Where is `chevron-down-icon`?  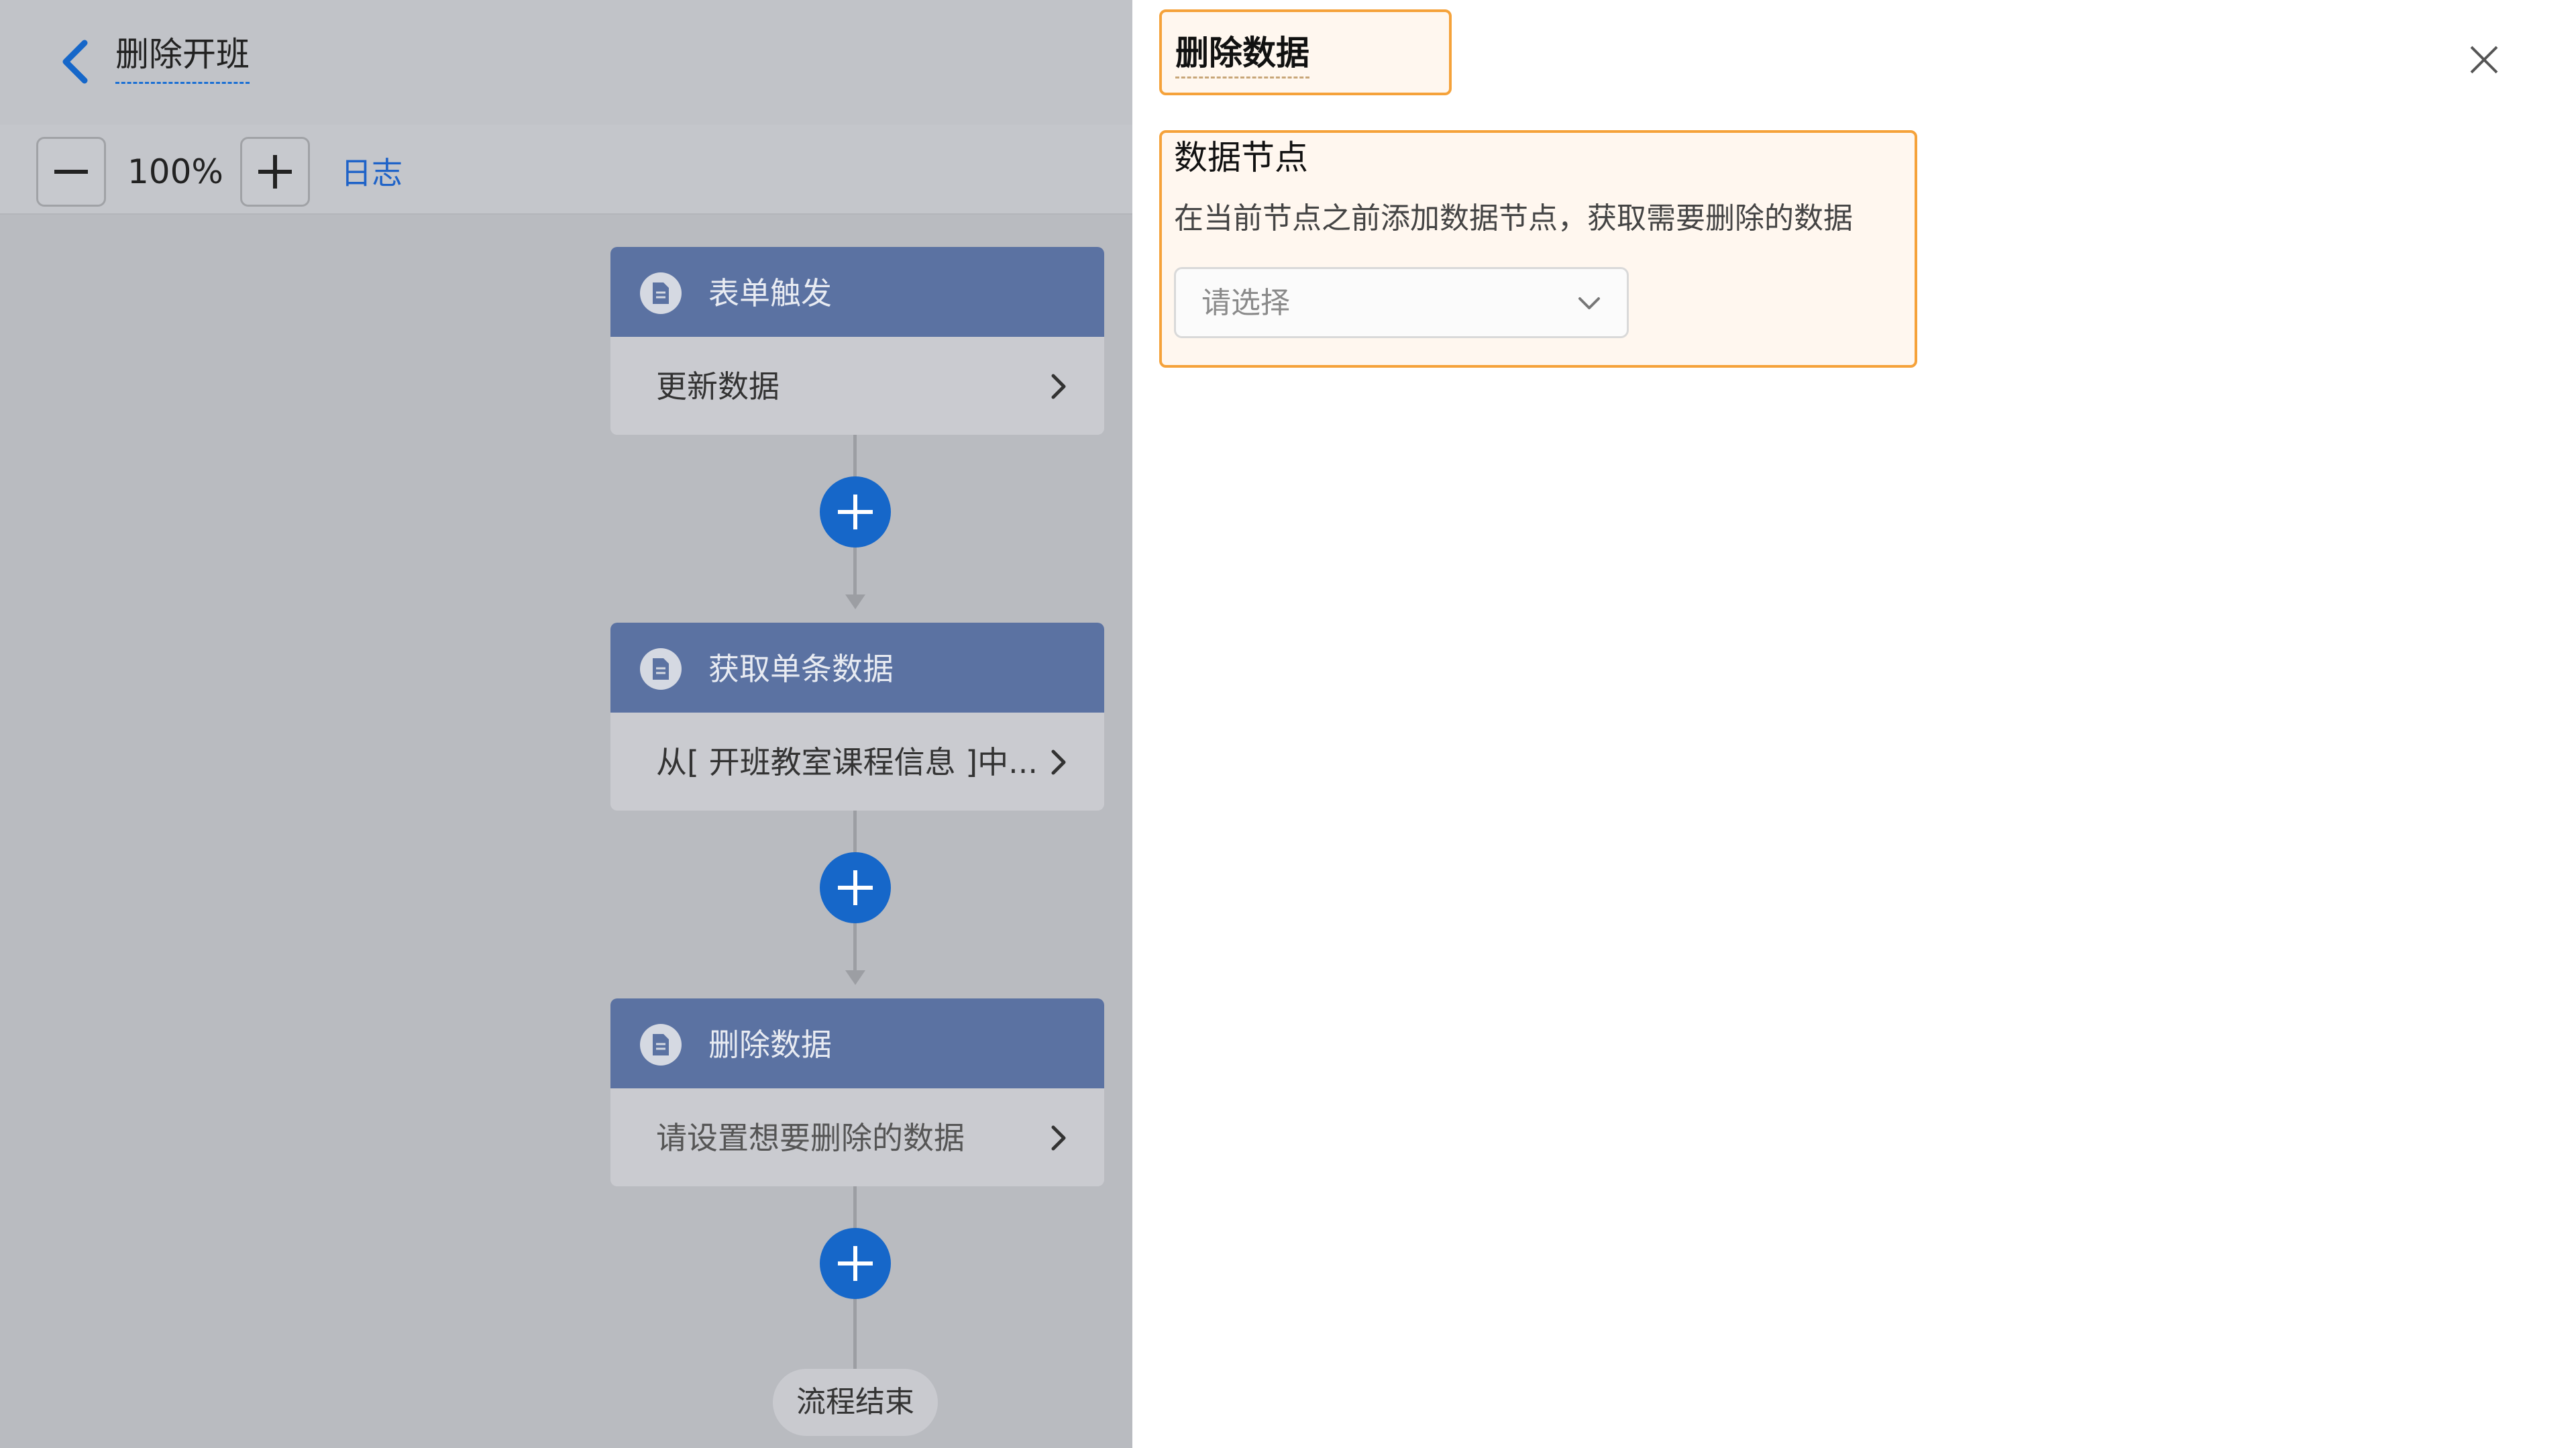
chevron-down-icon is located at coordinates (1589, 303).